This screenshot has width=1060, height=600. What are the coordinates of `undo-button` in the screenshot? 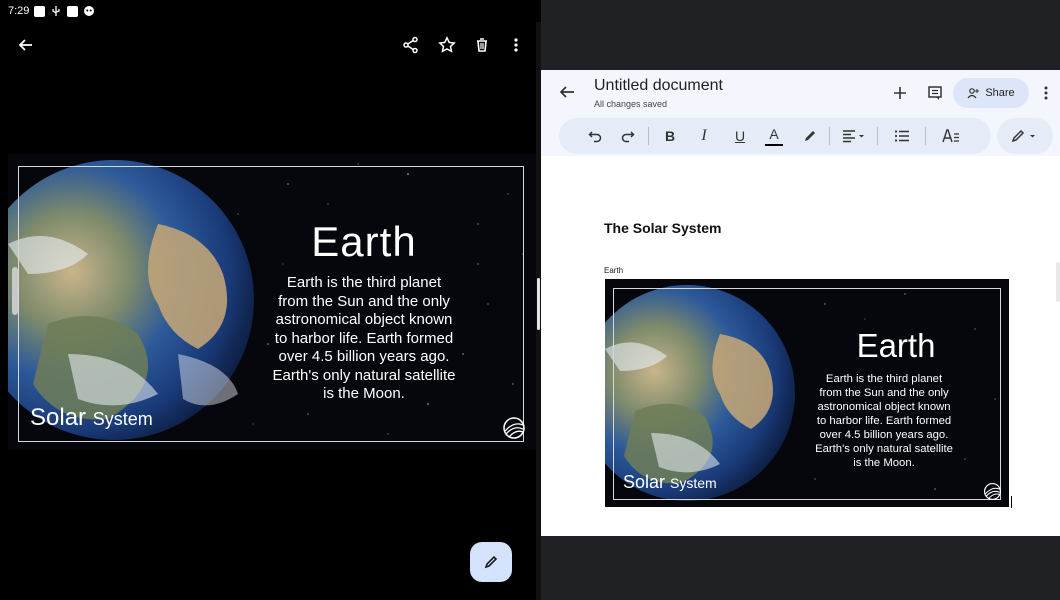 It's located at (595, 136).